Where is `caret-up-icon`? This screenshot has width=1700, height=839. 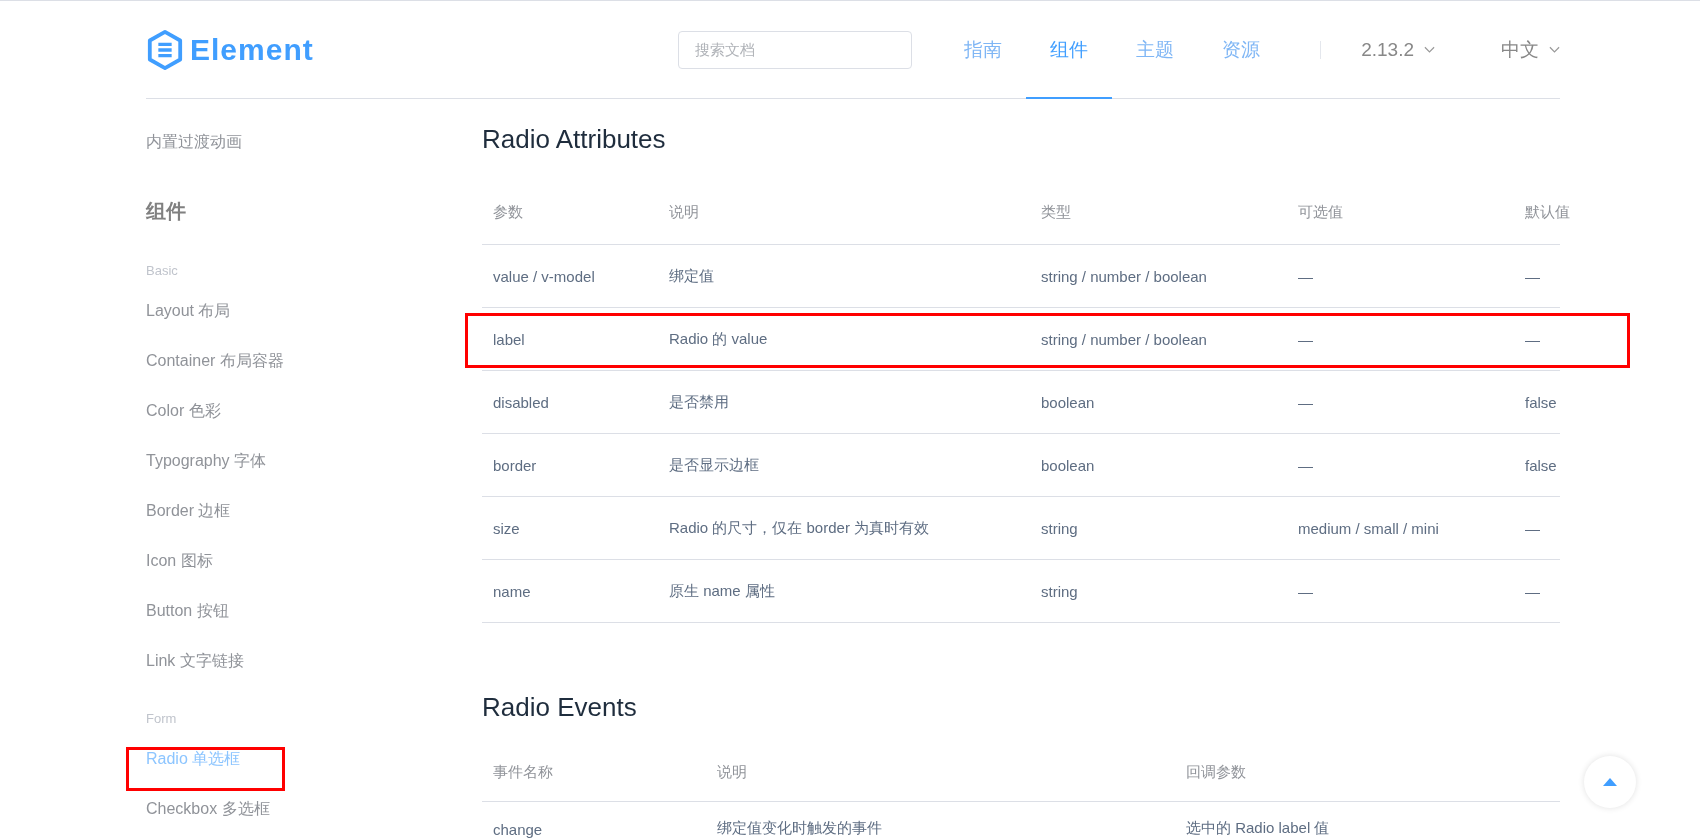 caret-up-icon is located at coordinates (1610, 782).